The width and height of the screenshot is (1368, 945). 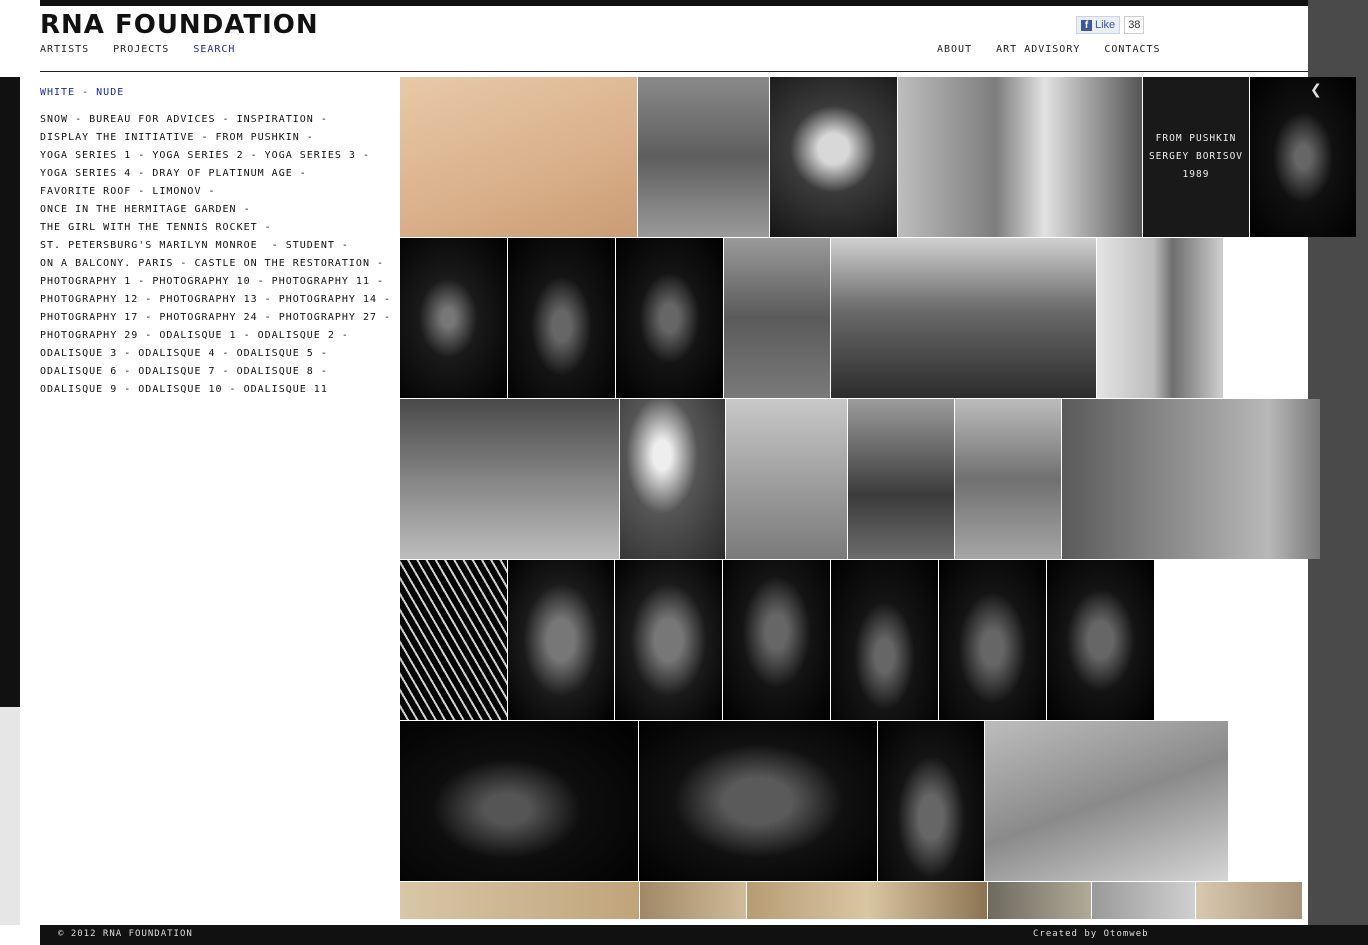 I want to click on facebook-icon: f, so click(x=1086, y=25).